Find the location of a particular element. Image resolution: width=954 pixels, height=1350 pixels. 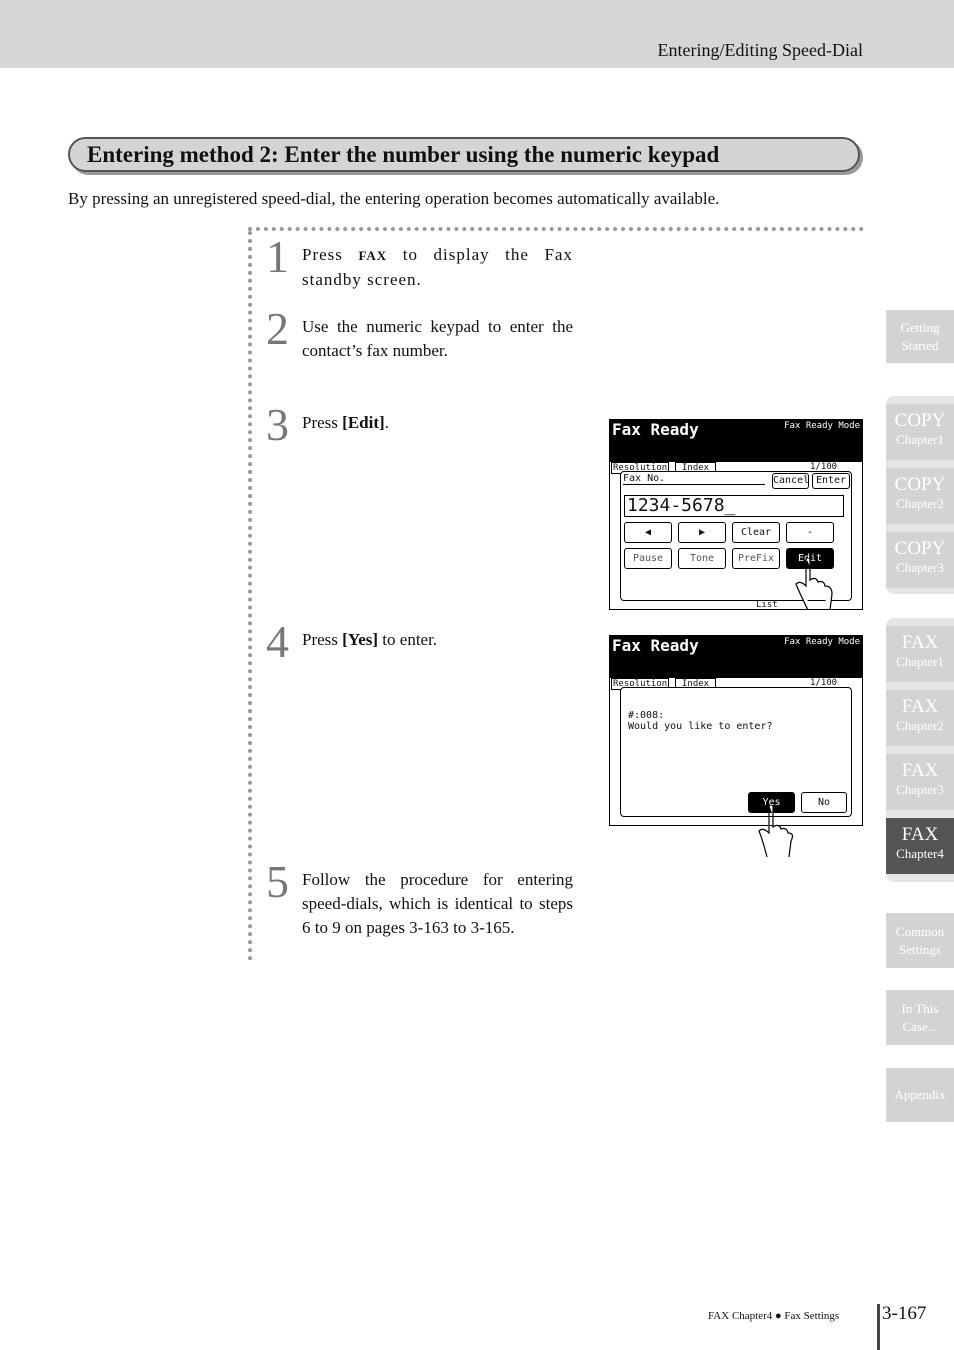

dash-button: - is located at coordinates (810, 532).